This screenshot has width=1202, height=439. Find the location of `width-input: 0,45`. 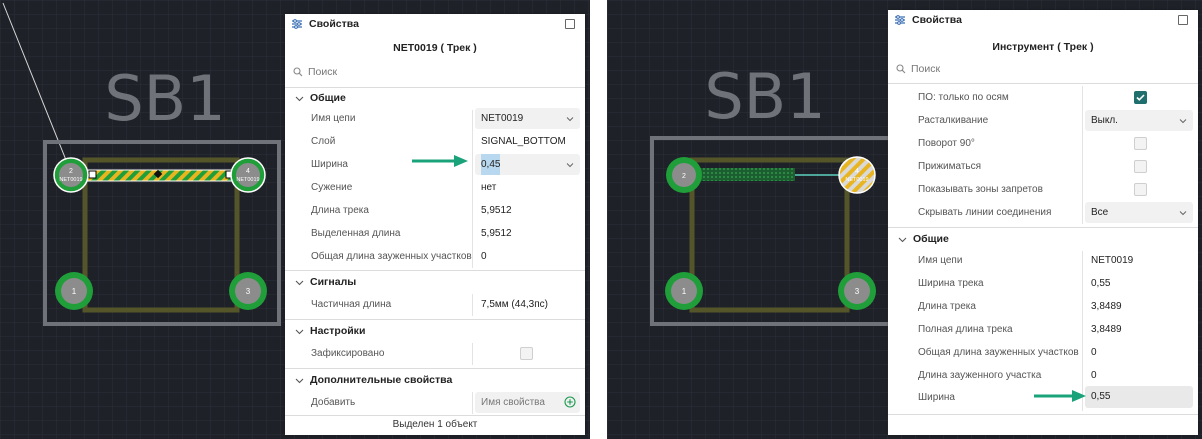

width-input: 0,45 is located at coordinates (527, 164).